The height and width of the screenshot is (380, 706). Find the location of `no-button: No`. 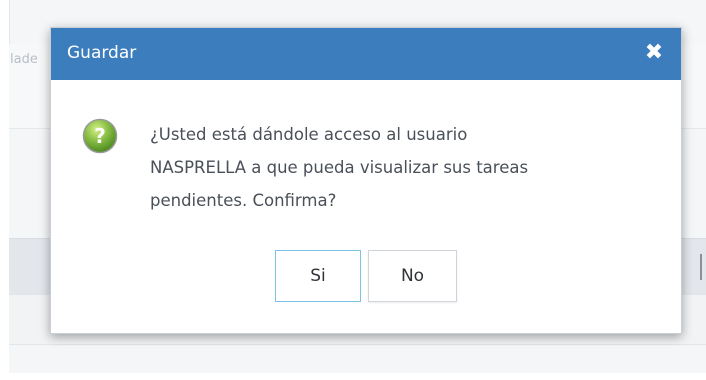

no-button: No is located at coordinates (412, 276).